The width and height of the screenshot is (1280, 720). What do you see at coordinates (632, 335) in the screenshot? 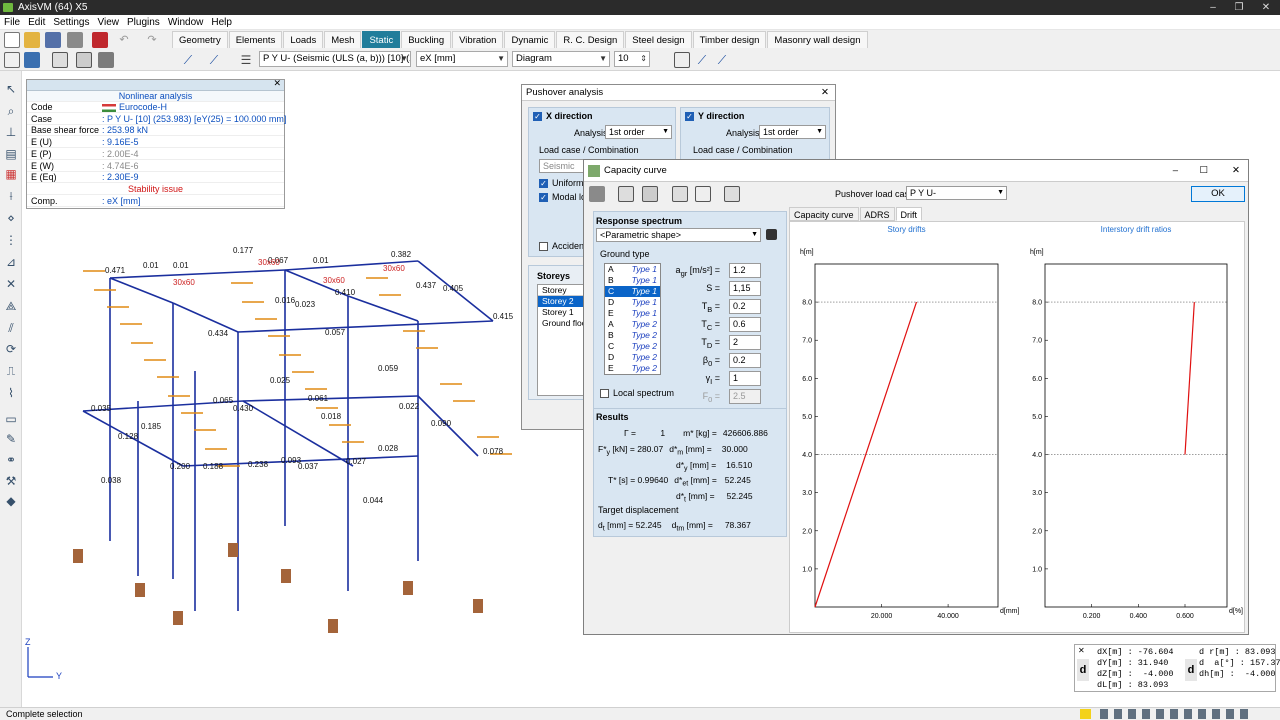
I see `ground-type-item: B Type 2` at bounding box center [632, 335].